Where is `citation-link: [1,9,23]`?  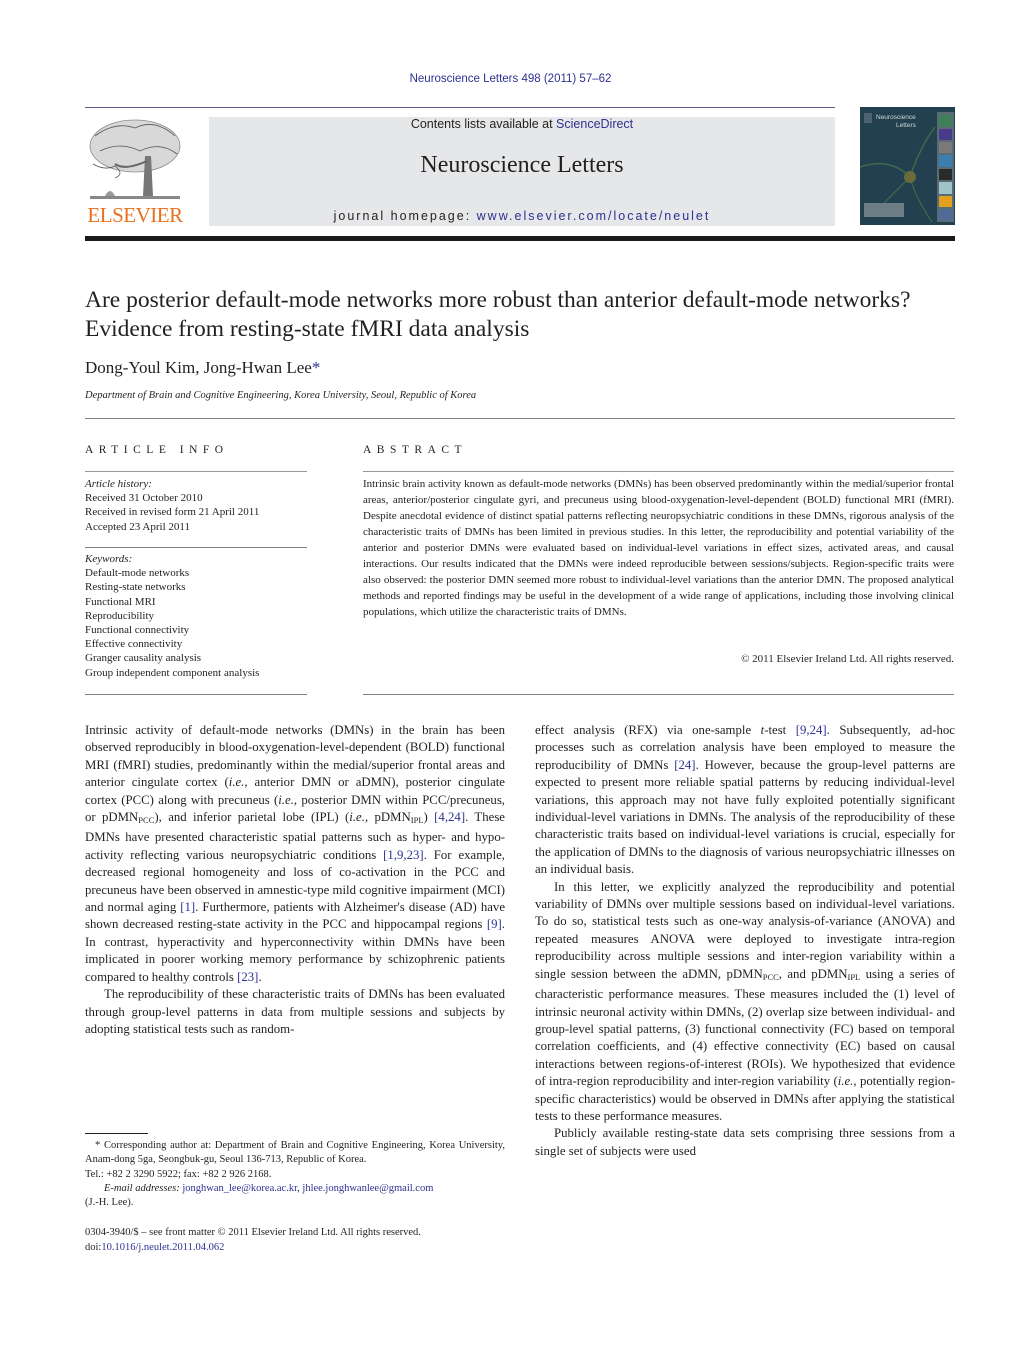
citation-link: [1,9,23] is located at coordinates (403, 855).